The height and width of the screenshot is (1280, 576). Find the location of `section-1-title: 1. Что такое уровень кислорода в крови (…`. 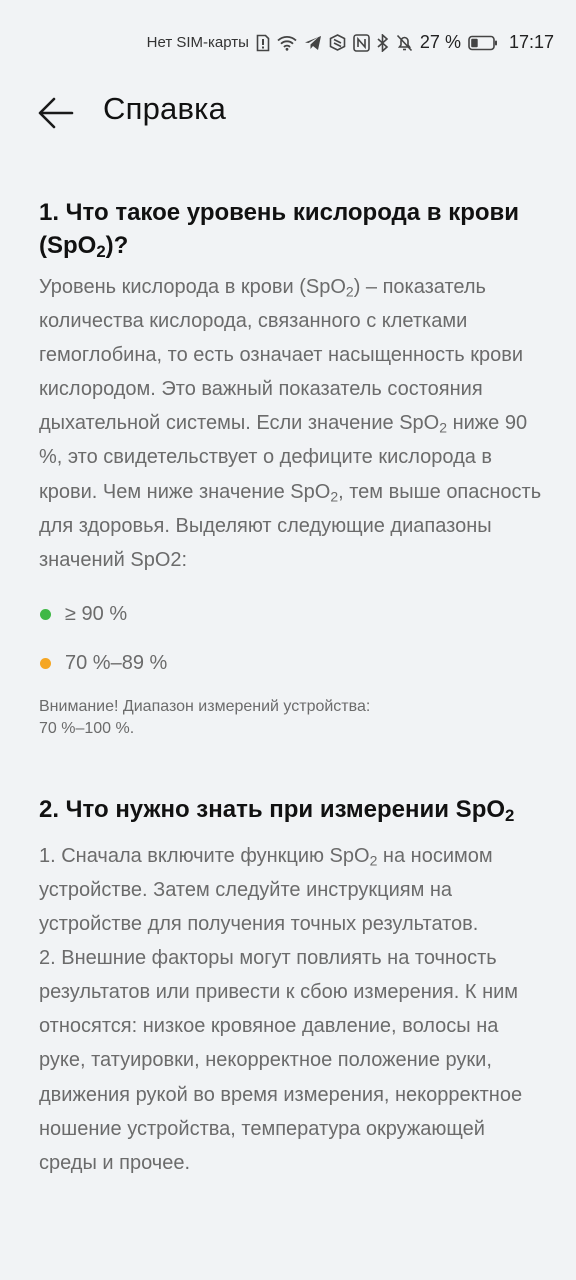

section-1-title: 1. Что такое уровень кислорода в крови (… is located at coordinates (279, 230).